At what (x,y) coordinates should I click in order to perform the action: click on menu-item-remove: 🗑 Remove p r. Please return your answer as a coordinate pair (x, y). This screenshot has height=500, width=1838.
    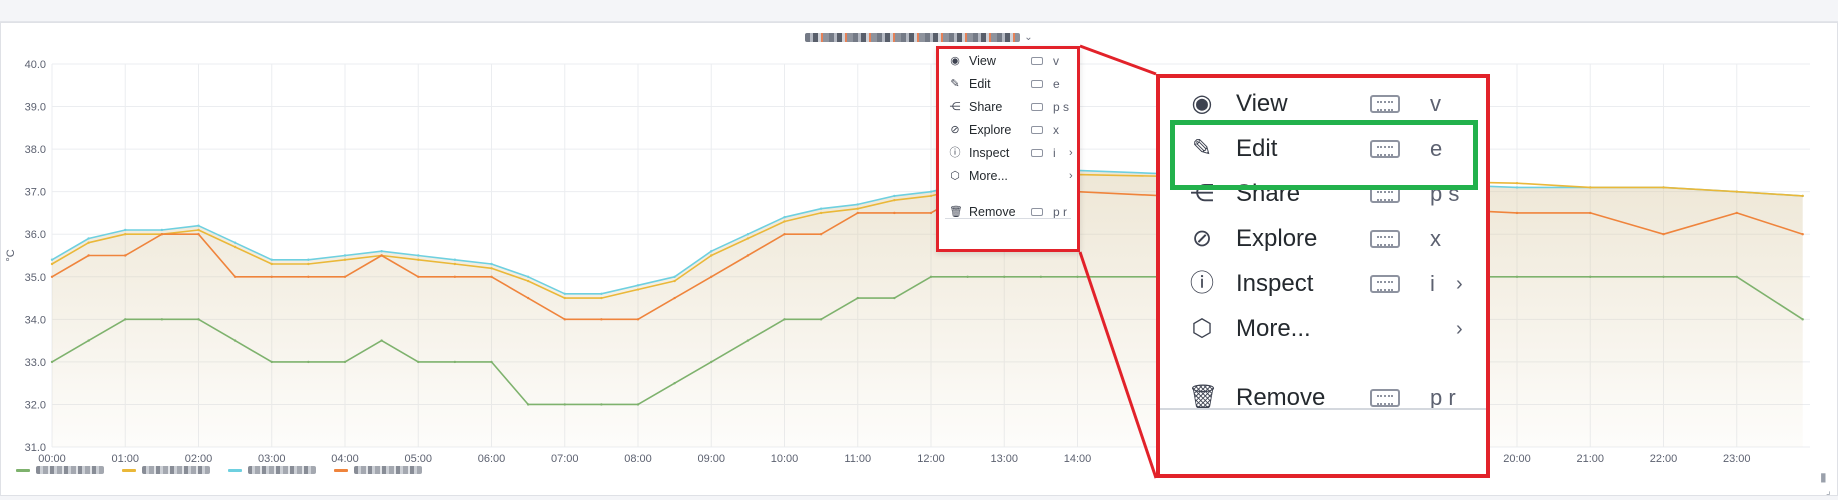
    Looking at the image, I should click on (1008, 212).